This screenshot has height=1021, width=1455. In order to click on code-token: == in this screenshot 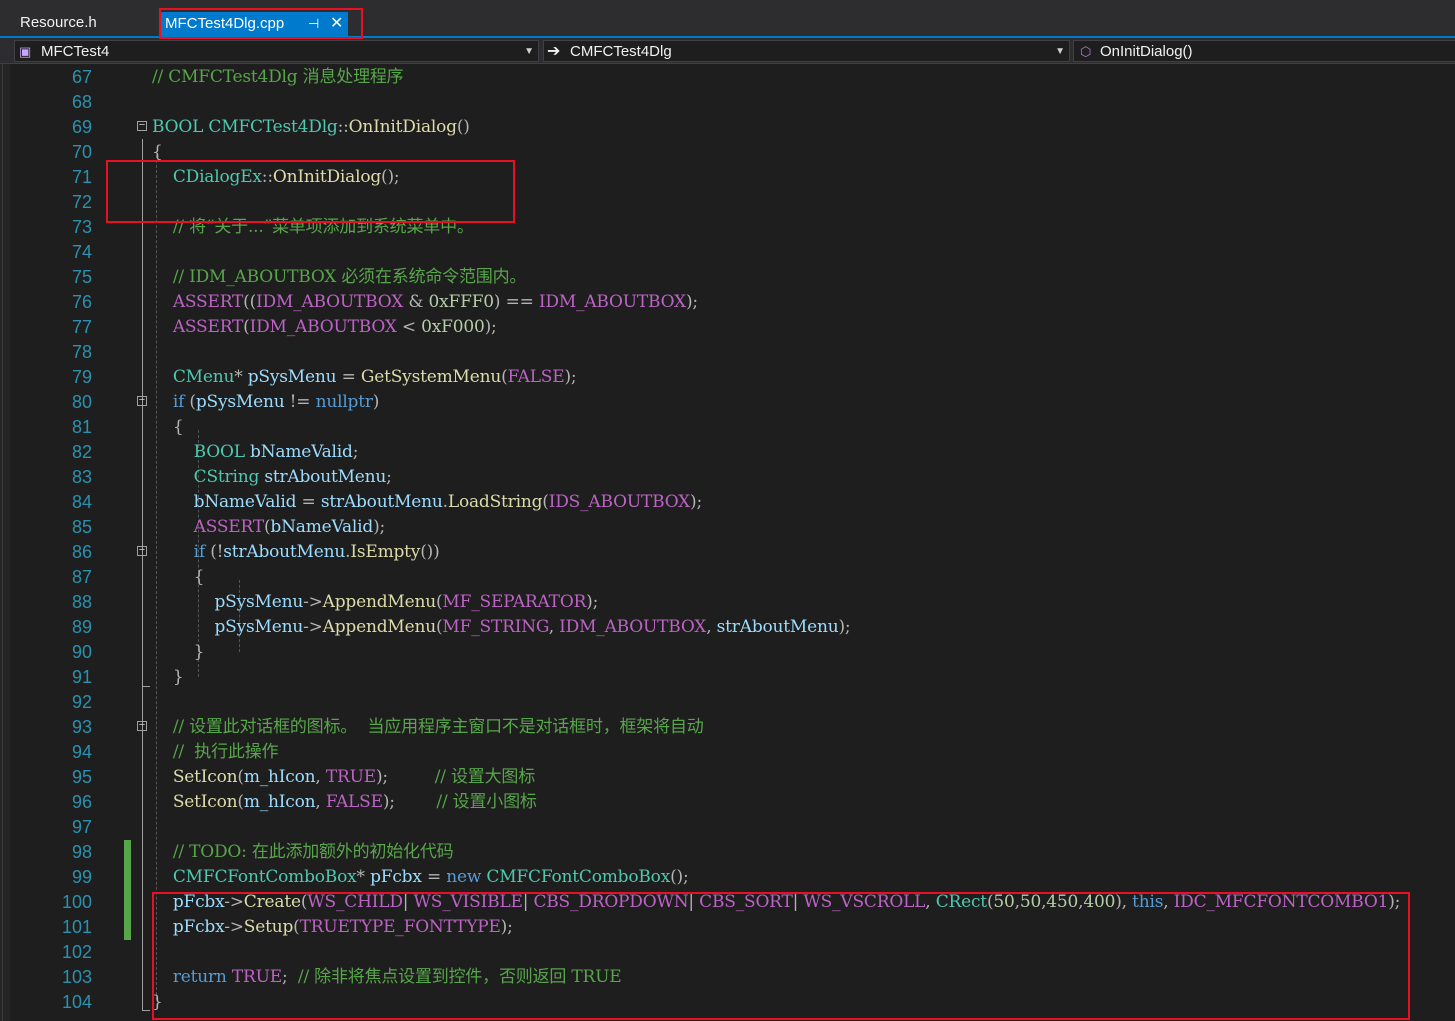, I will do `click(519, 302)`.